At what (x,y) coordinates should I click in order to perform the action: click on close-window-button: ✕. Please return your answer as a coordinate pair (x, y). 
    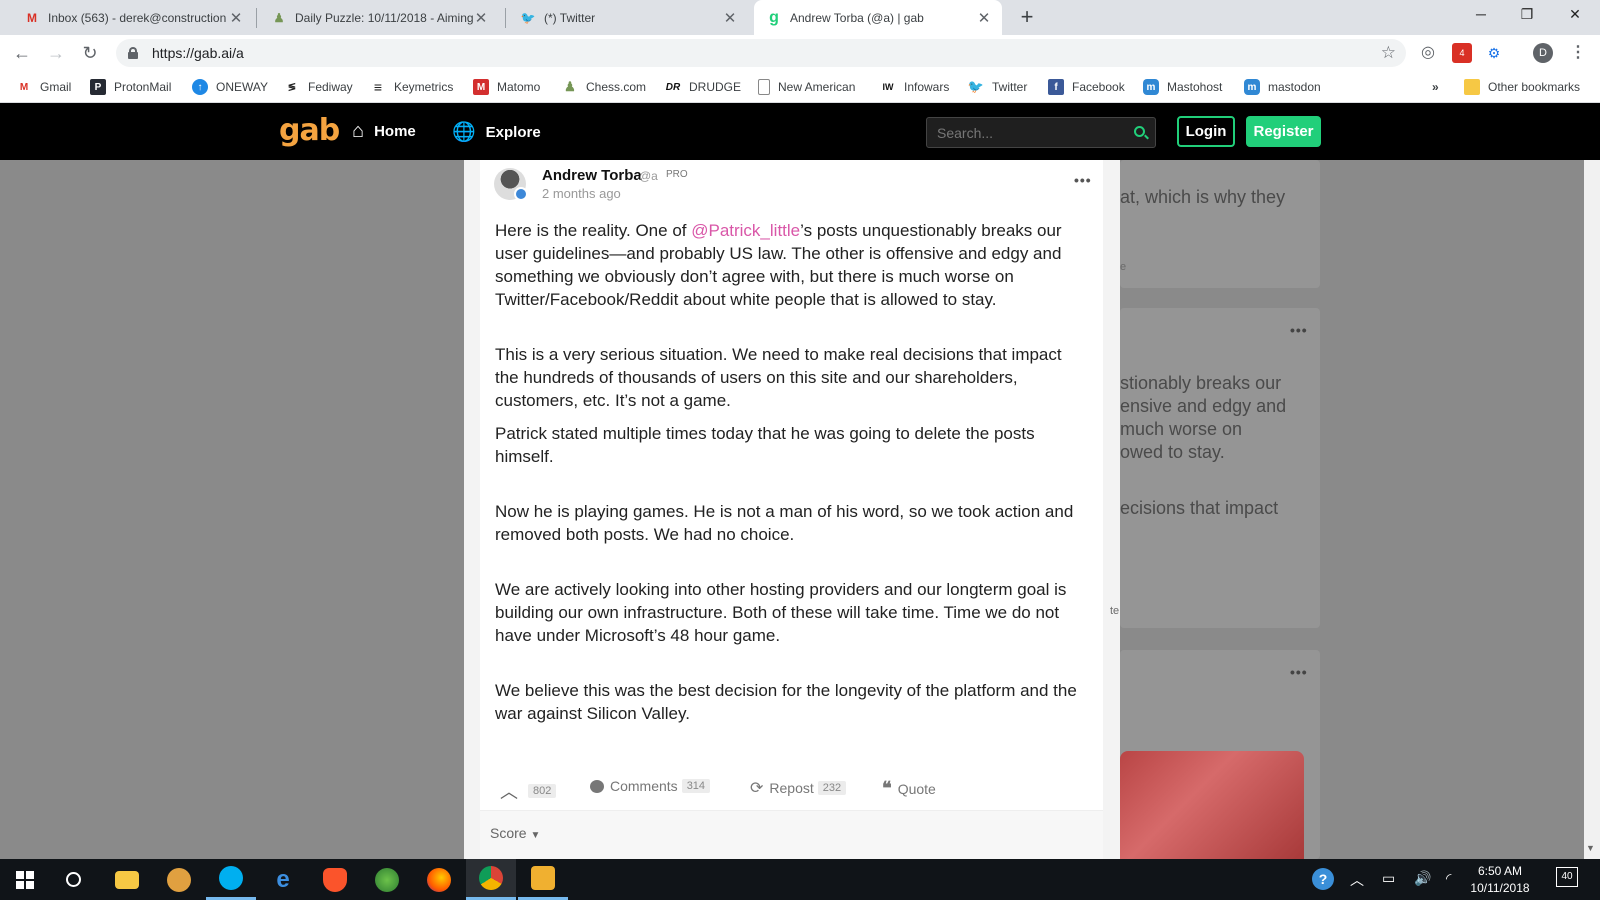
    Looking at the image, I should click on (1575, 15).